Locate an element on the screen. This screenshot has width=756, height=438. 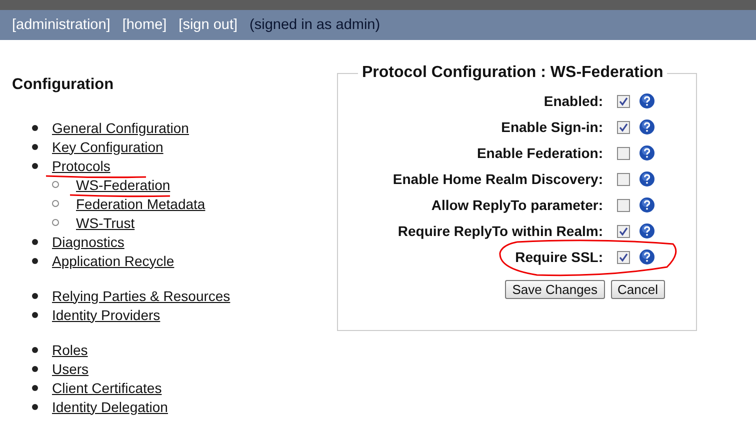
sidebar-link: Protocols is located at coordinates (81, 166).